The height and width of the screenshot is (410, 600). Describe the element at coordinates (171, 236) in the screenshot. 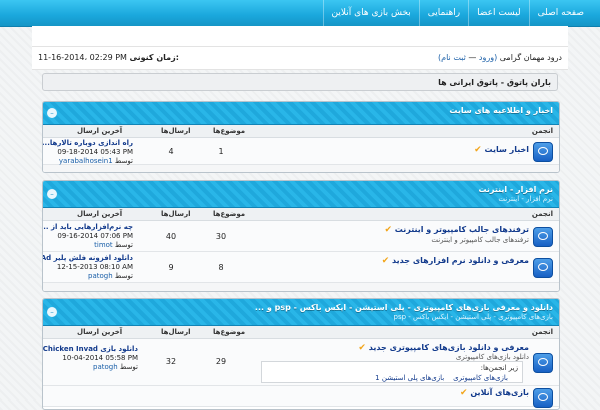

I see `post-count: 40` at that location.